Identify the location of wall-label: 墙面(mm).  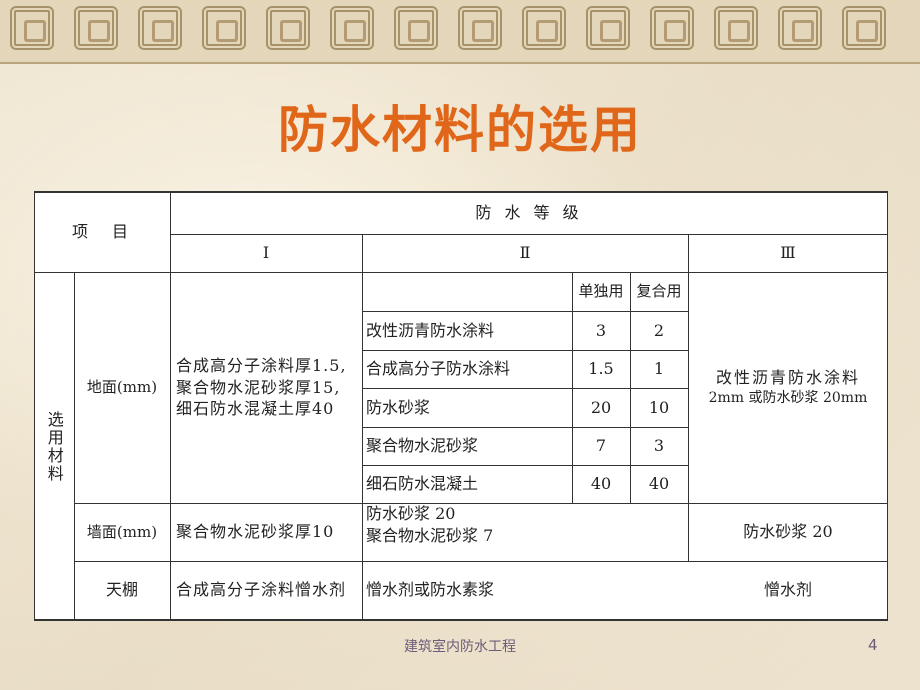
(122, 531).